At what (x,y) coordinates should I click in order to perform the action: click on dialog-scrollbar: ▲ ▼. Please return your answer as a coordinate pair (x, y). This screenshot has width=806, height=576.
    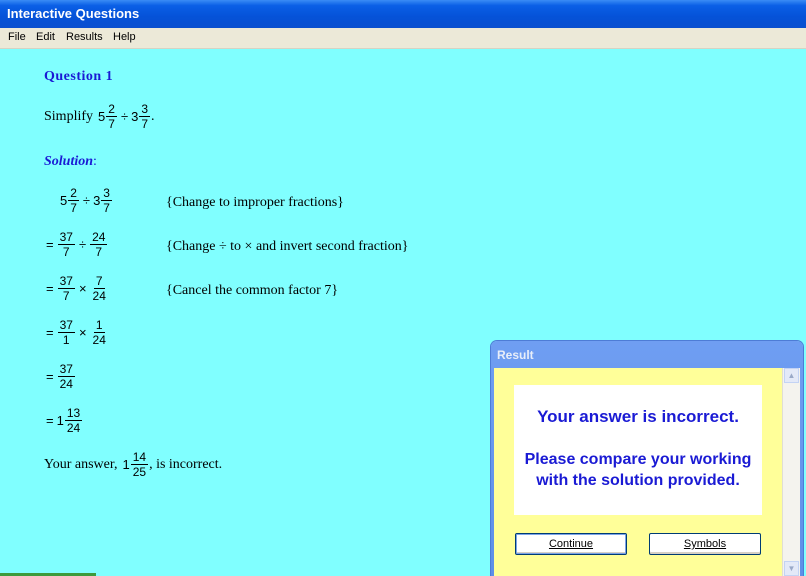
    Looking at the image, I should click on (791, 472).